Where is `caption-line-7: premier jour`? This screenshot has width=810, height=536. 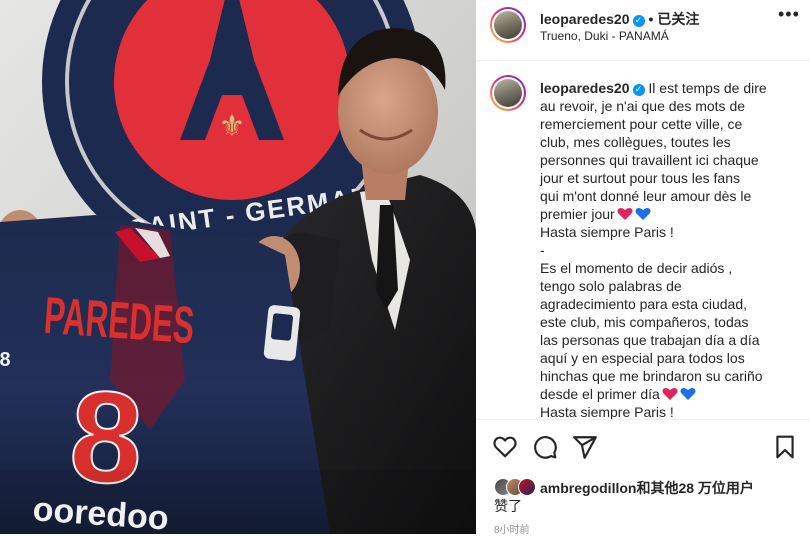 caption-line-7: premier jour is located at coordinates (577, 214).